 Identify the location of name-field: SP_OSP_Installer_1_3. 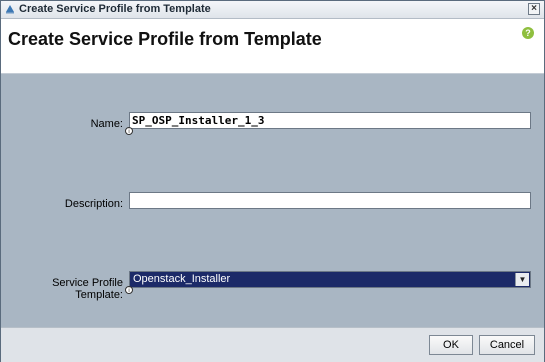
(330, 120).